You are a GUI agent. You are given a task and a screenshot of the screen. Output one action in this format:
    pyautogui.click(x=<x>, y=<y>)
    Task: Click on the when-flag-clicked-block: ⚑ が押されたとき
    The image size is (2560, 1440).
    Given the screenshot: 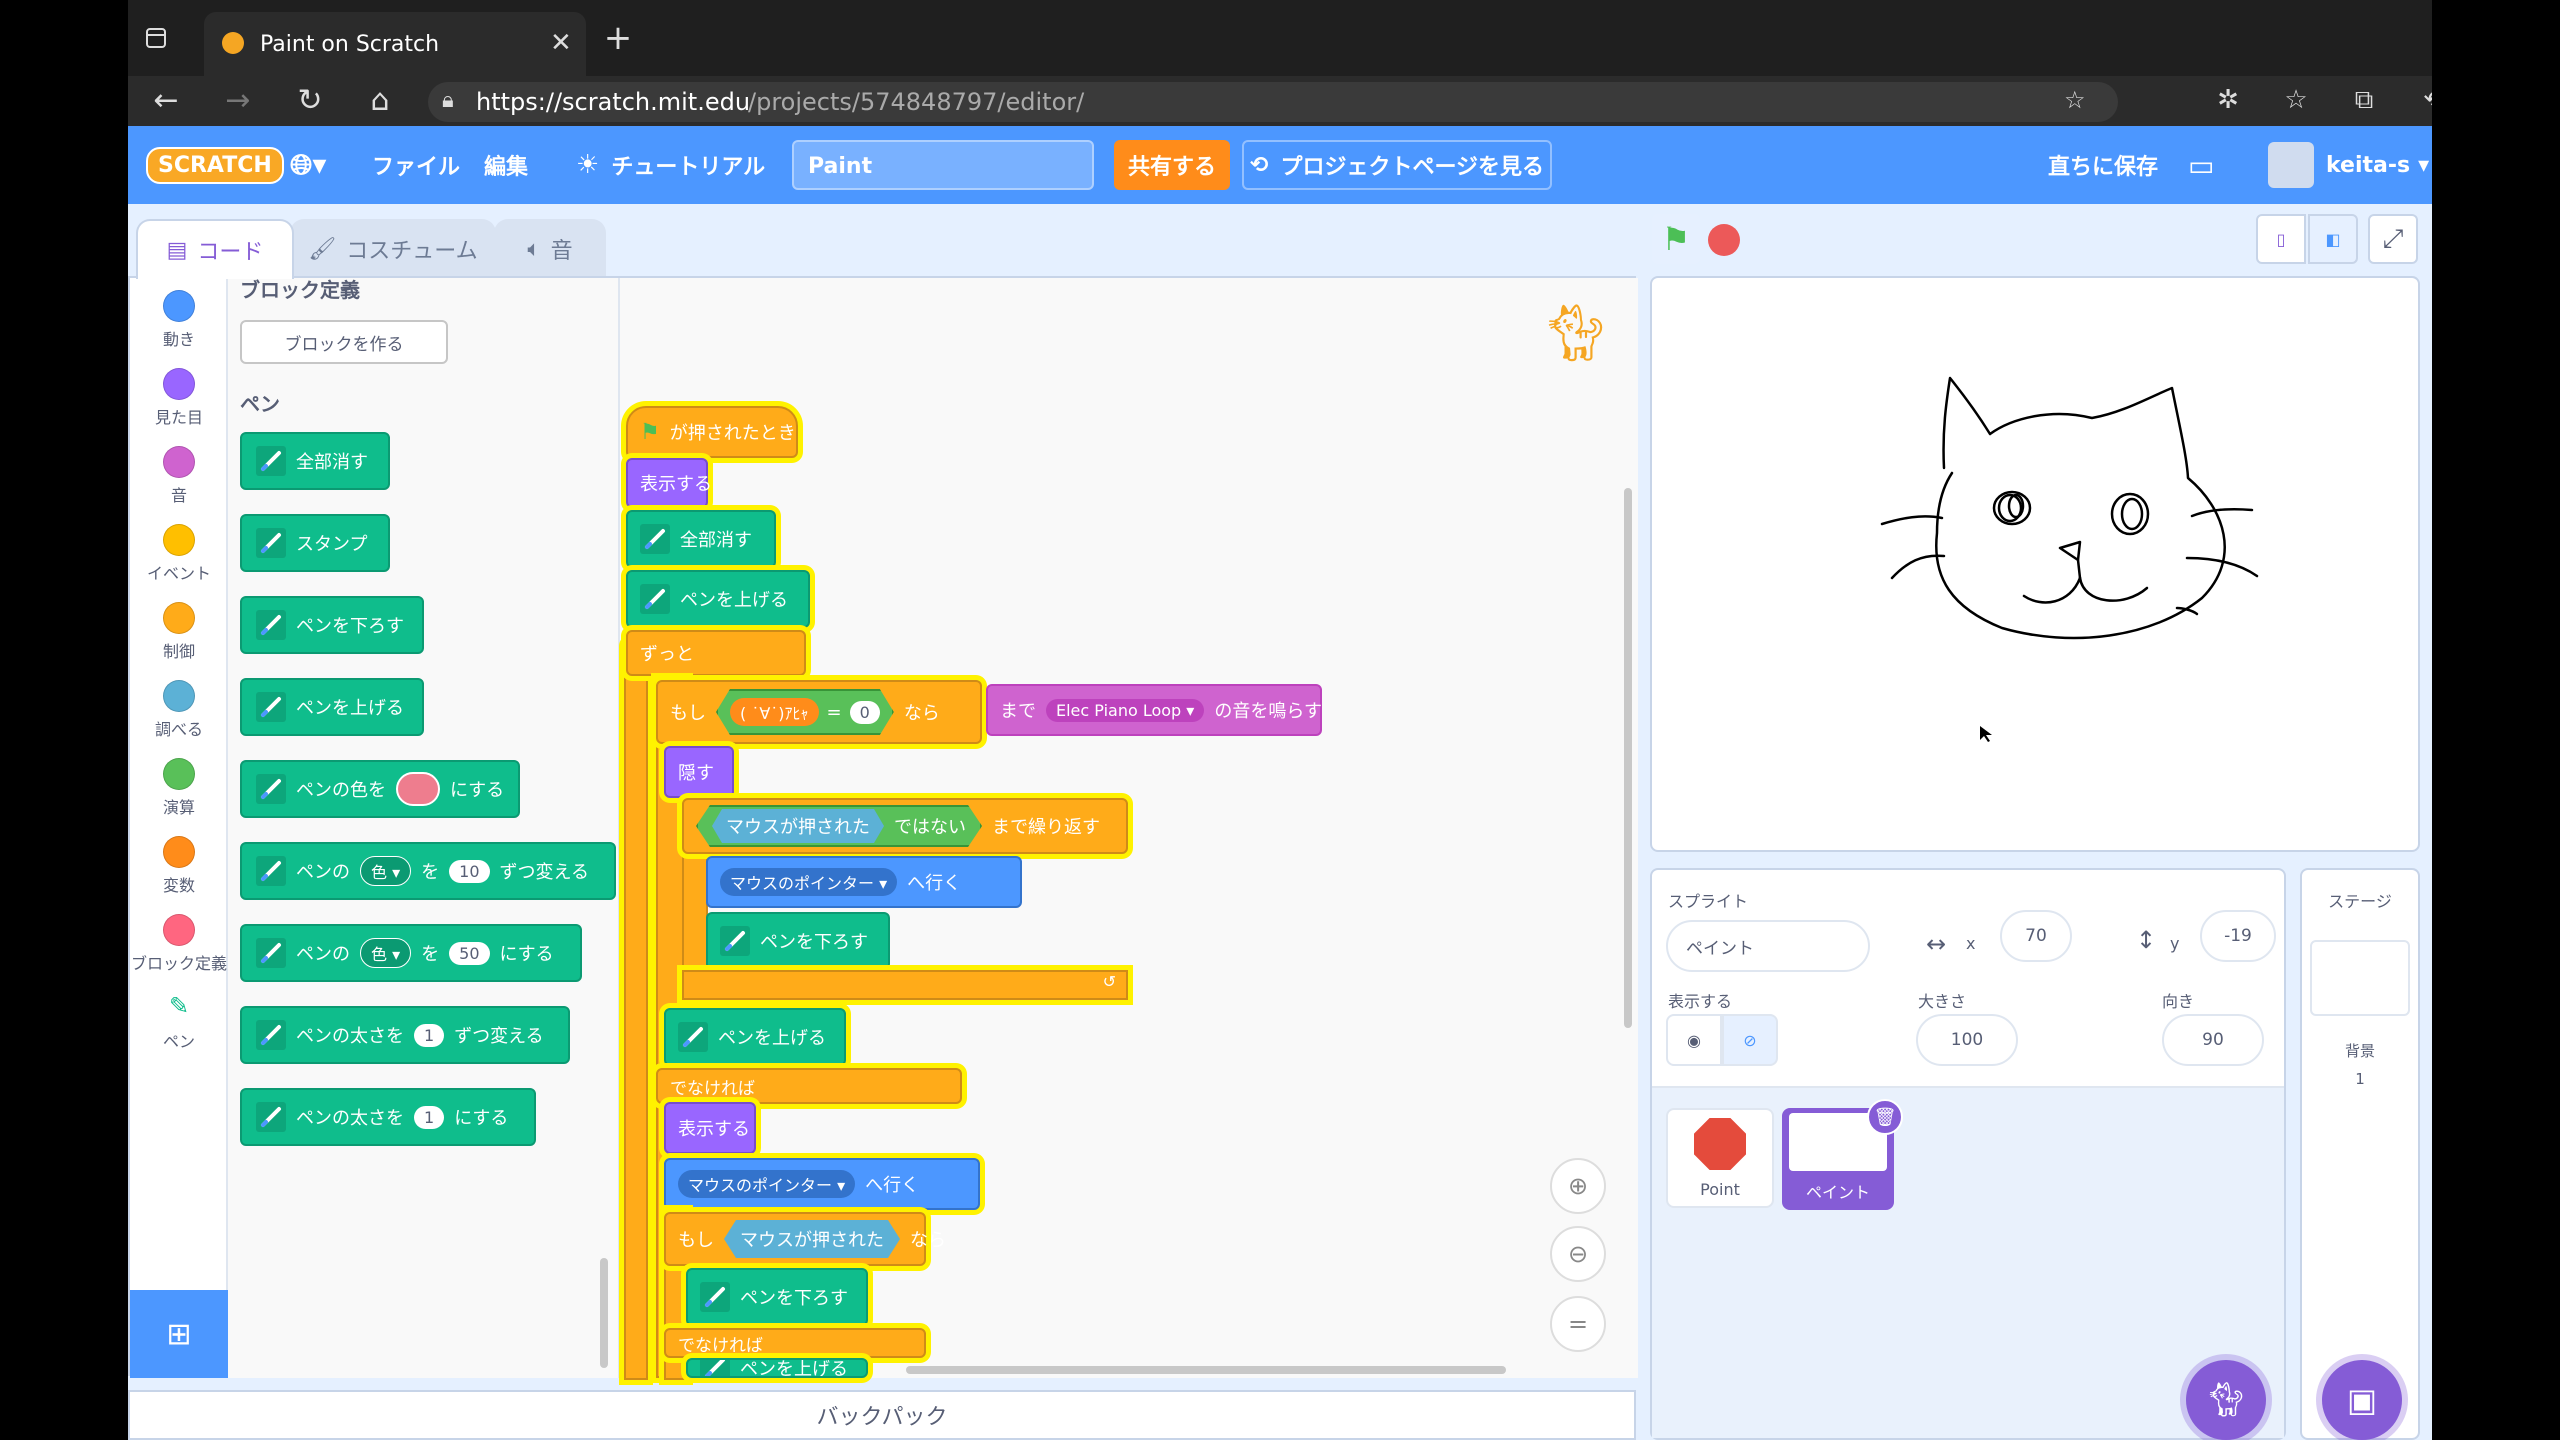 What is the action you would take?
    pyautogui.click(x=712, y=432)
    